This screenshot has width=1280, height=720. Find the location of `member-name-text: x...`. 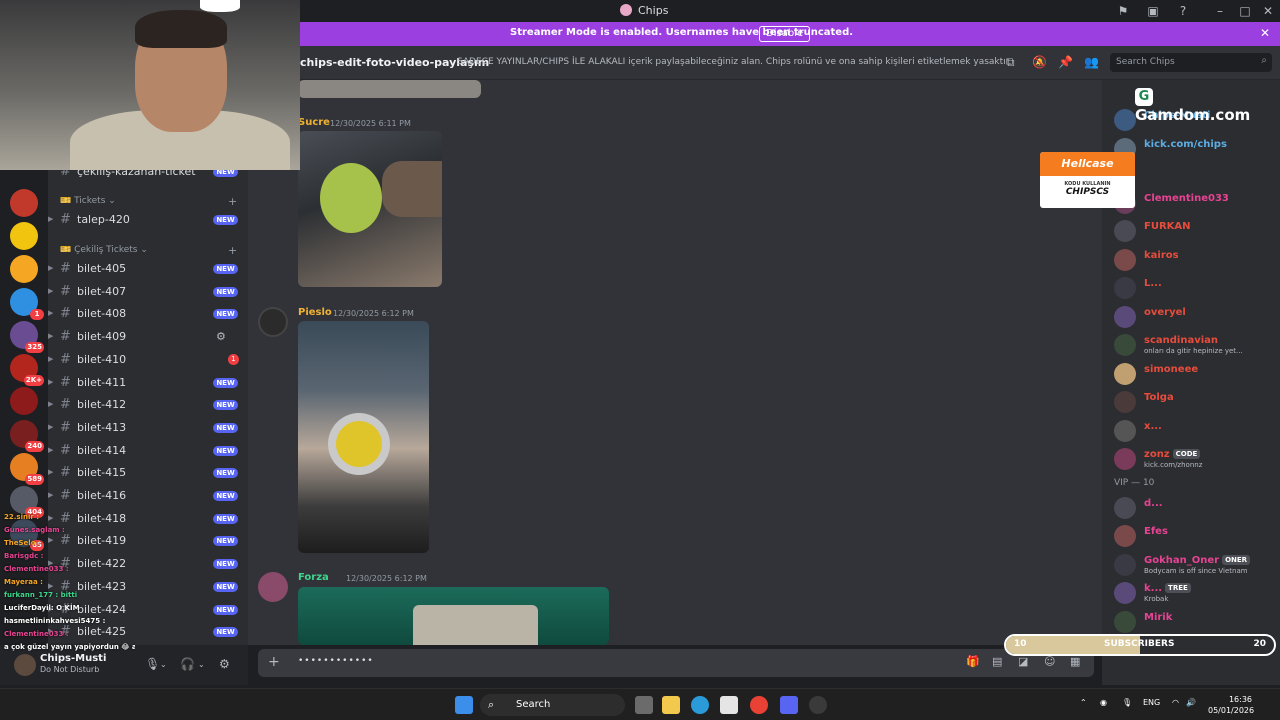

member-name-text: x... is located at coordinates (1153, 426).